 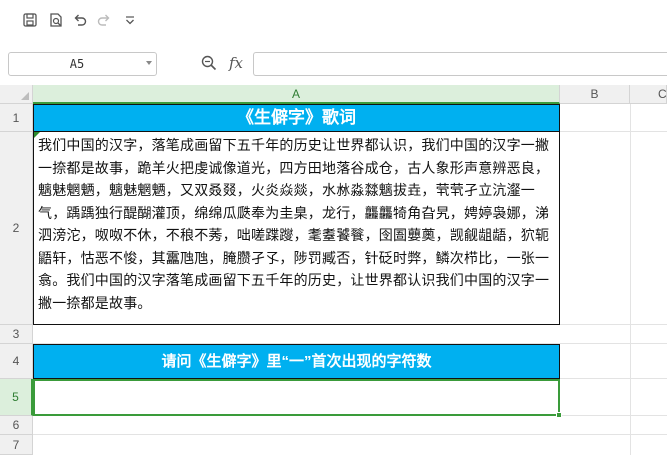 I want to click on customize-toolbar-icon, so click(x=130, y=20).